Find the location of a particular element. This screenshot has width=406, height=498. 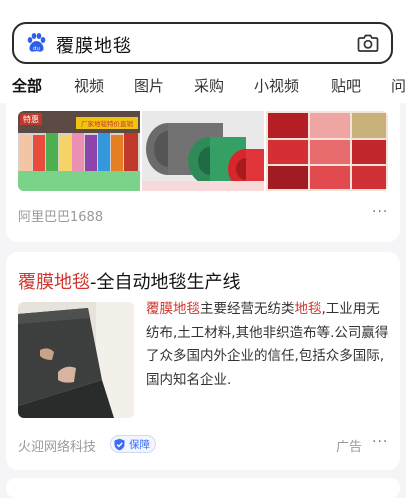

product-images: 特惠 厂家地毯特价直销 is located at coordinates (203, 151).